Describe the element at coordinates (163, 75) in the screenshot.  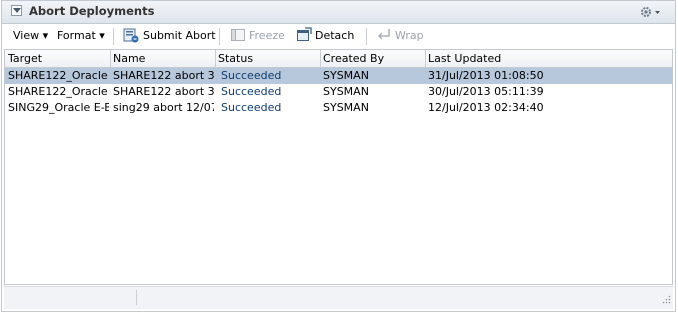
I see `cell-name: SHARE122 abort 31/07` at that location.